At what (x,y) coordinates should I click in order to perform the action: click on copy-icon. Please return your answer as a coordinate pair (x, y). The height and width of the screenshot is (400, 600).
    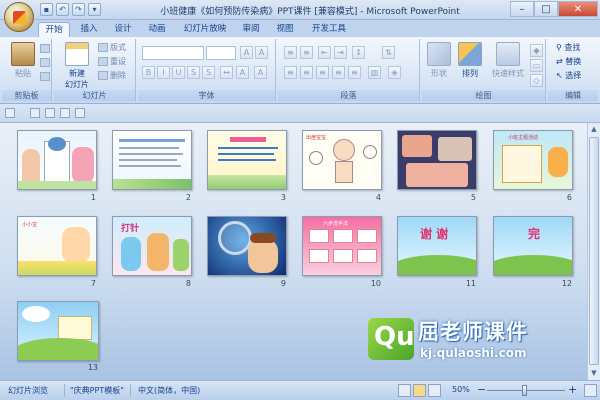
    Looking at the image, I should click on (45, 62).